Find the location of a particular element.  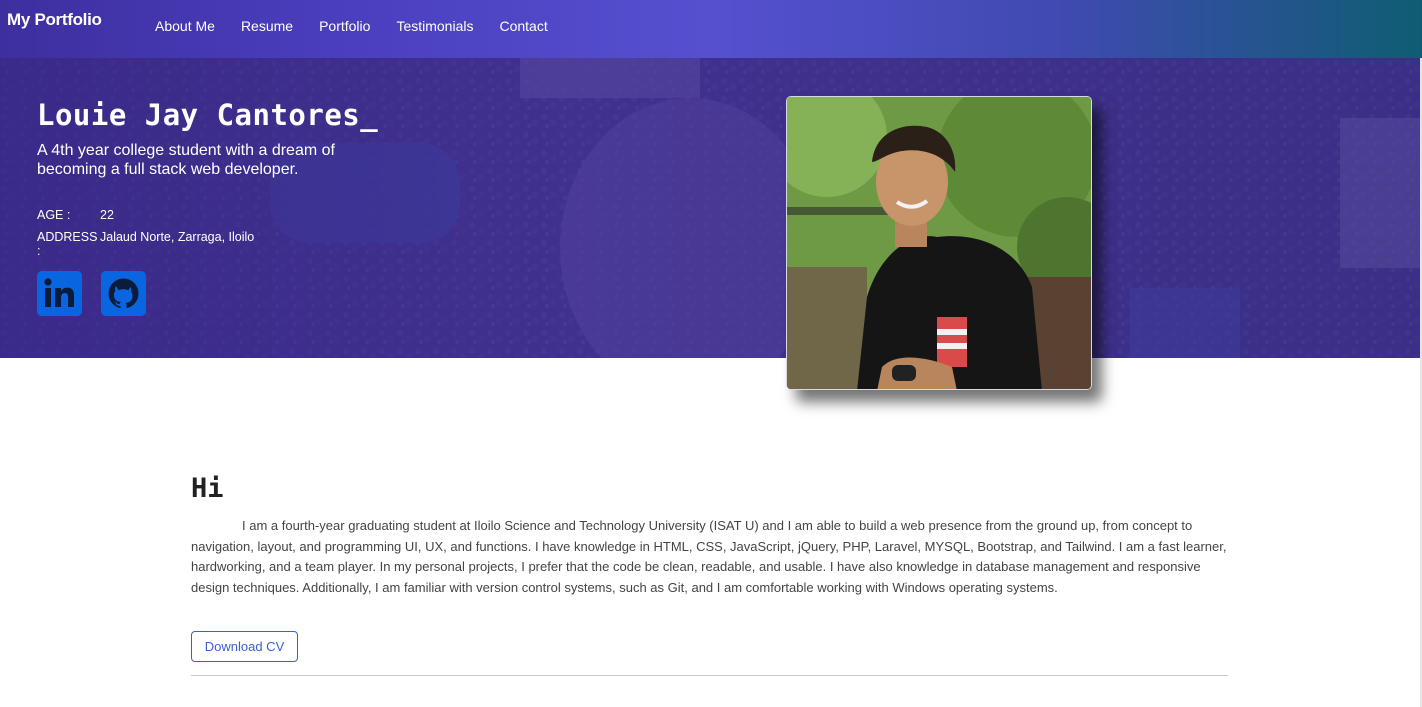

info-address-row: ADDRESS : Jalaud Norte, Zarraga, Iloilo is located at coordinates (145, 244).